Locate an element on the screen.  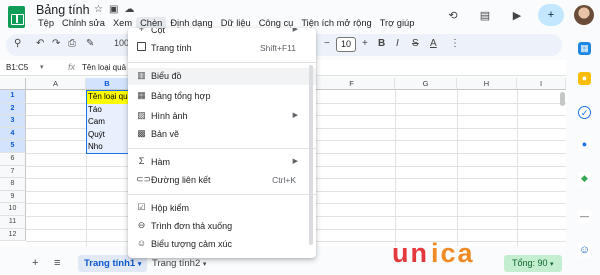
add-sheet-icon: + is located at coordinates (35, 263).